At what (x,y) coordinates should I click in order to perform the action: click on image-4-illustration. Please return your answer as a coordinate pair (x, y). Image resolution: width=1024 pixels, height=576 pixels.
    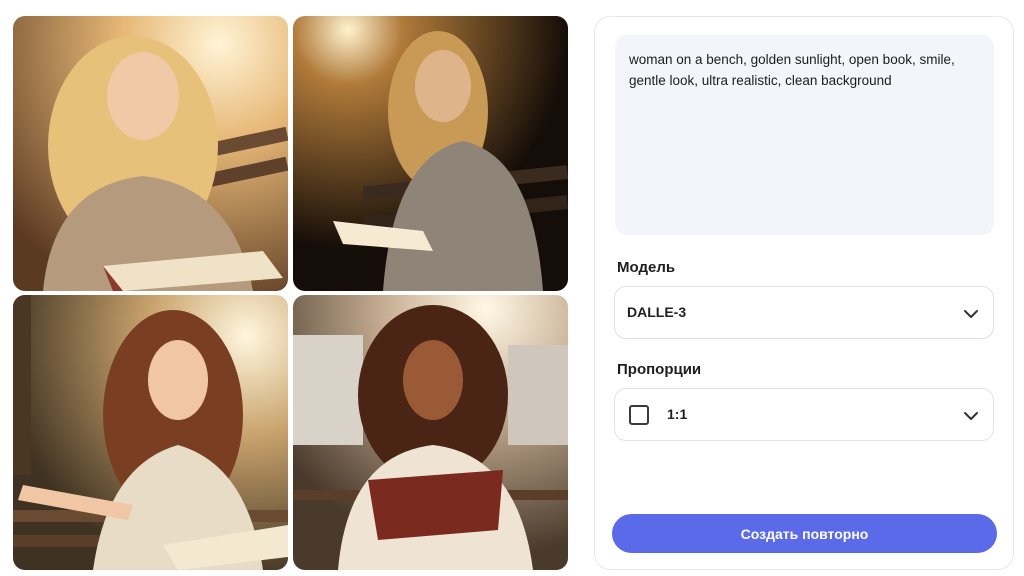
    Looking at the image, I should click on (430, 432).